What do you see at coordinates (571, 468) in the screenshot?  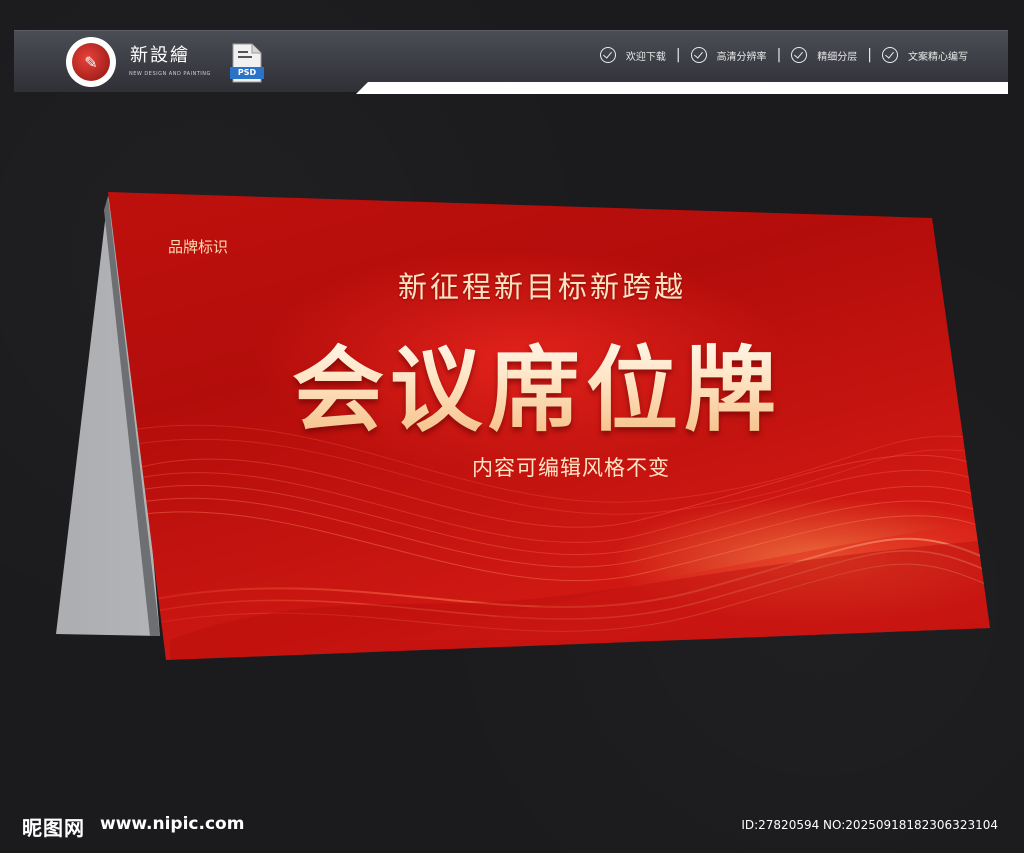 I see `card-subtitle: 内容可编辑风格不变` at bounding box center [571, 468].